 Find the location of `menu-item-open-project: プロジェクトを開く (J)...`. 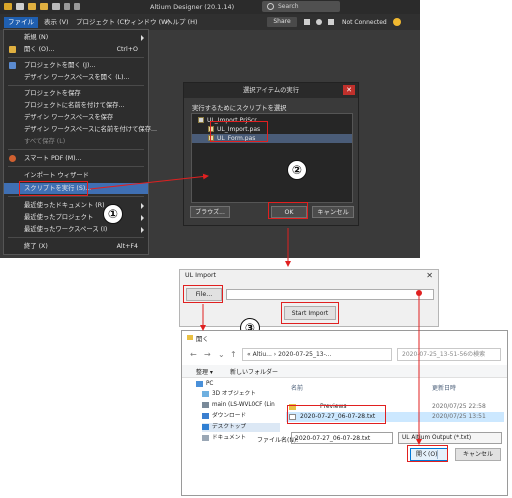

menu-item-open-project: プロジェクトを開く (J)... is located at coordinates (76, 65).